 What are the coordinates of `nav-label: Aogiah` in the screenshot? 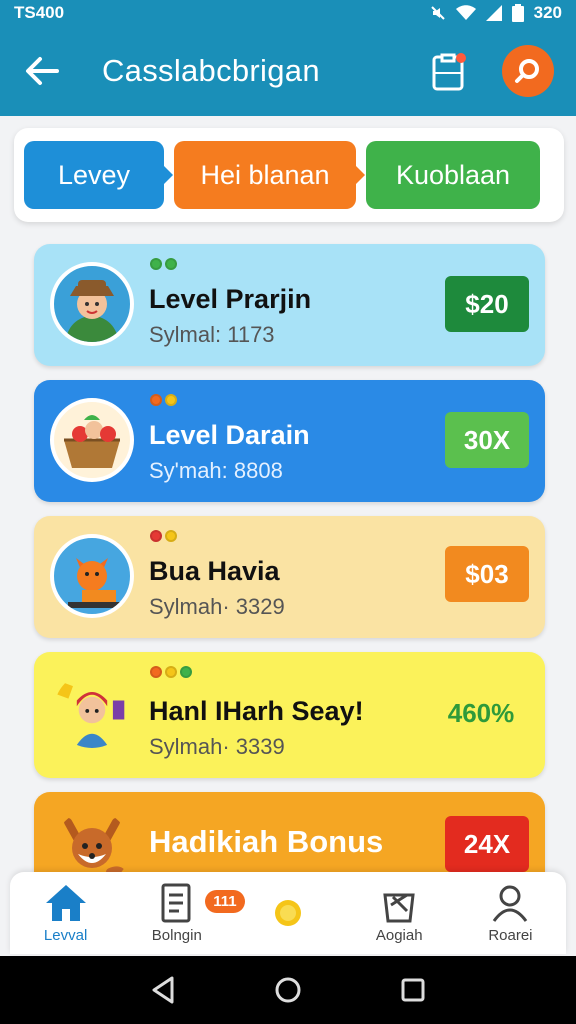 It's located at (399, 935).